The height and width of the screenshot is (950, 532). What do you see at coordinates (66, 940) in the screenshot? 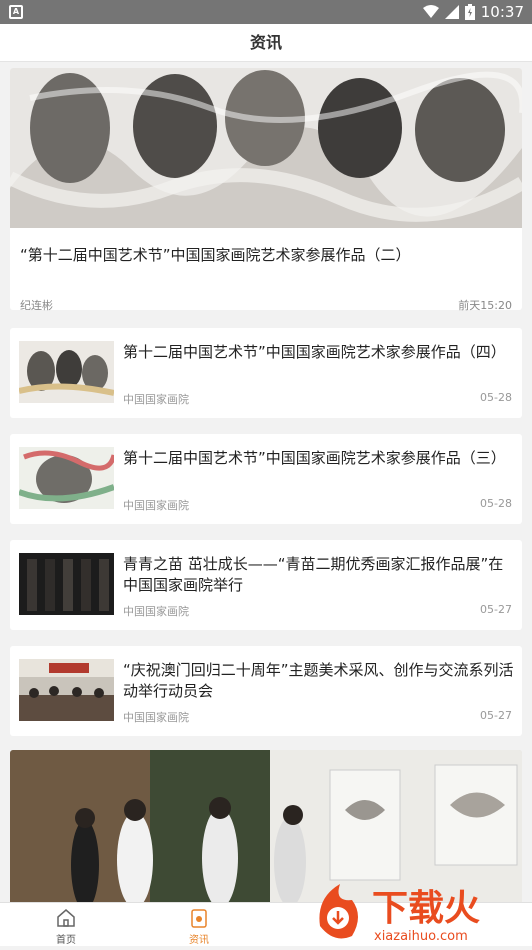
I see `tab-home-label: 首页` at bounding box center [66, 940].